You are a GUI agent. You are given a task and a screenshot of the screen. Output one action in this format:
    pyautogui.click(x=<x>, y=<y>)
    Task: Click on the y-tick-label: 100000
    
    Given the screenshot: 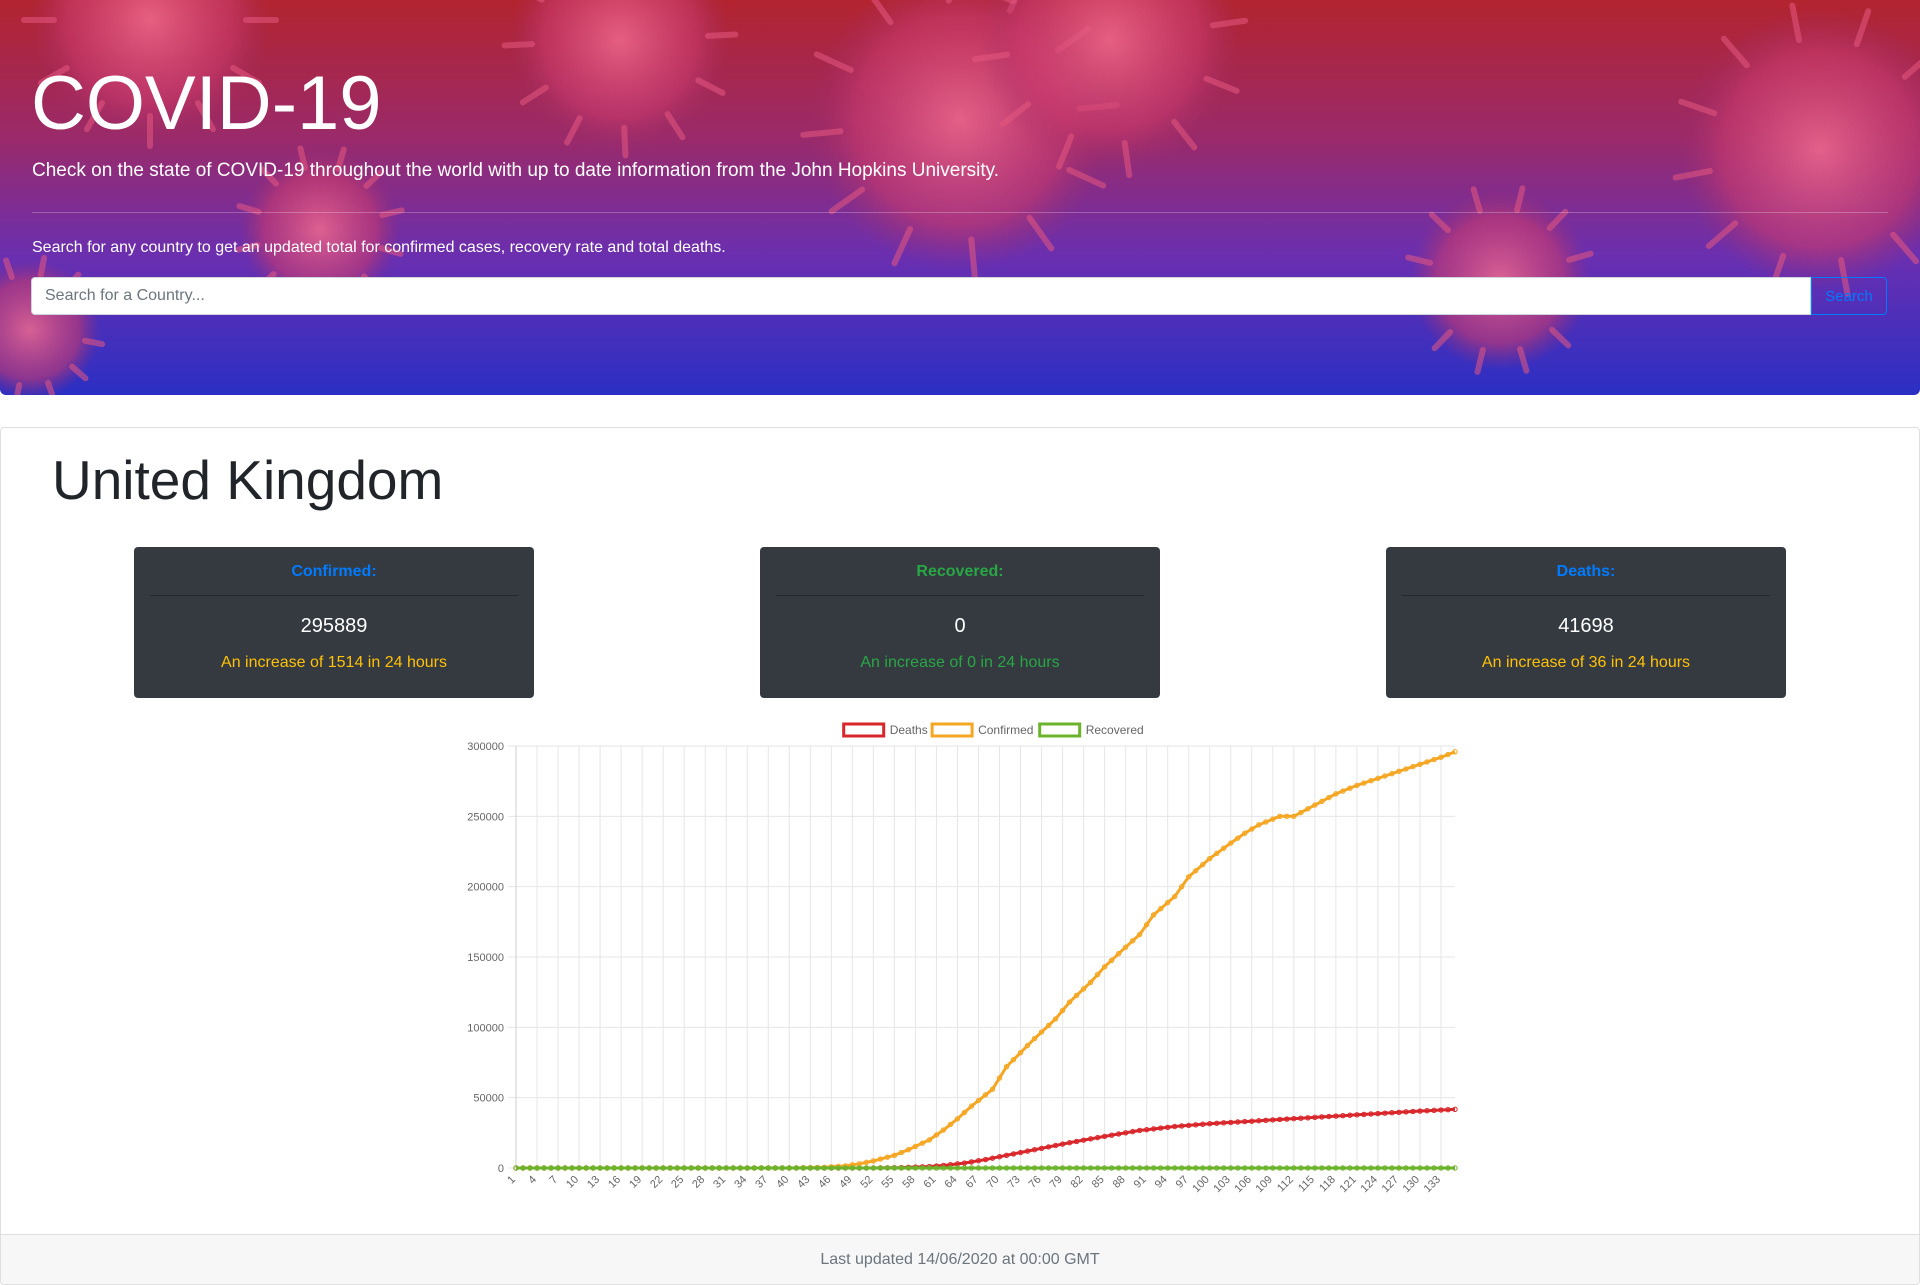 What is the action you would take?
    pyautogui.click(x=485, y=1028)
    